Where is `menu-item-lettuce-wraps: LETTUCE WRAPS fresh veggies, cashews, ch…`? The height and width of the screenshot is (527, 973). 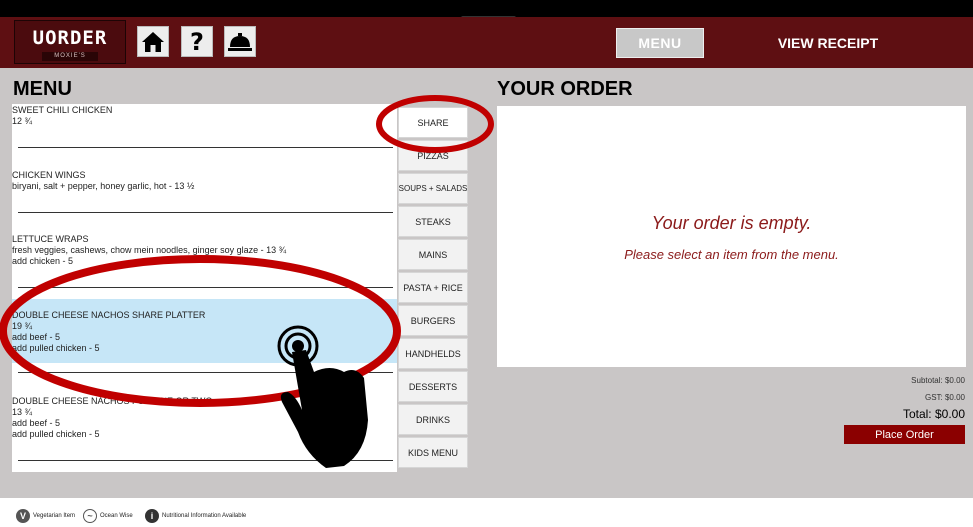
menu-item-lettuce-wraps: LETTUCE WRAPS fresh veggies, cashews, ch… is located at coordinates (204, 256).